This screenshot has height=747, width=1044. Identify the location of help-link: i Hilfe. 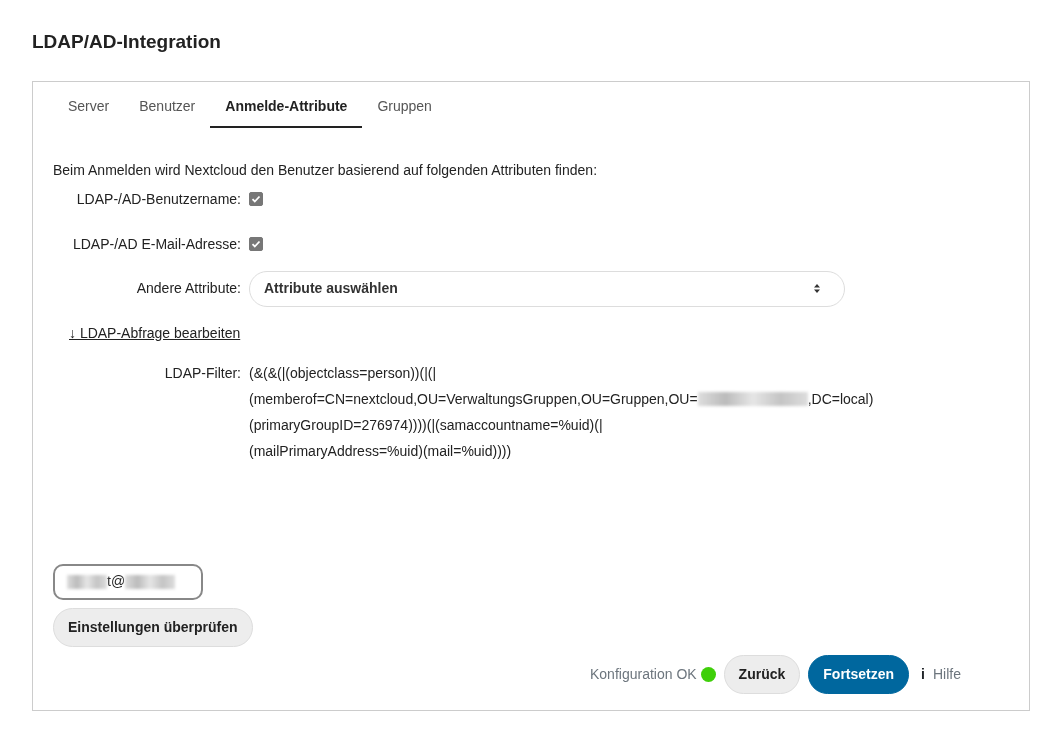
(941, 674).